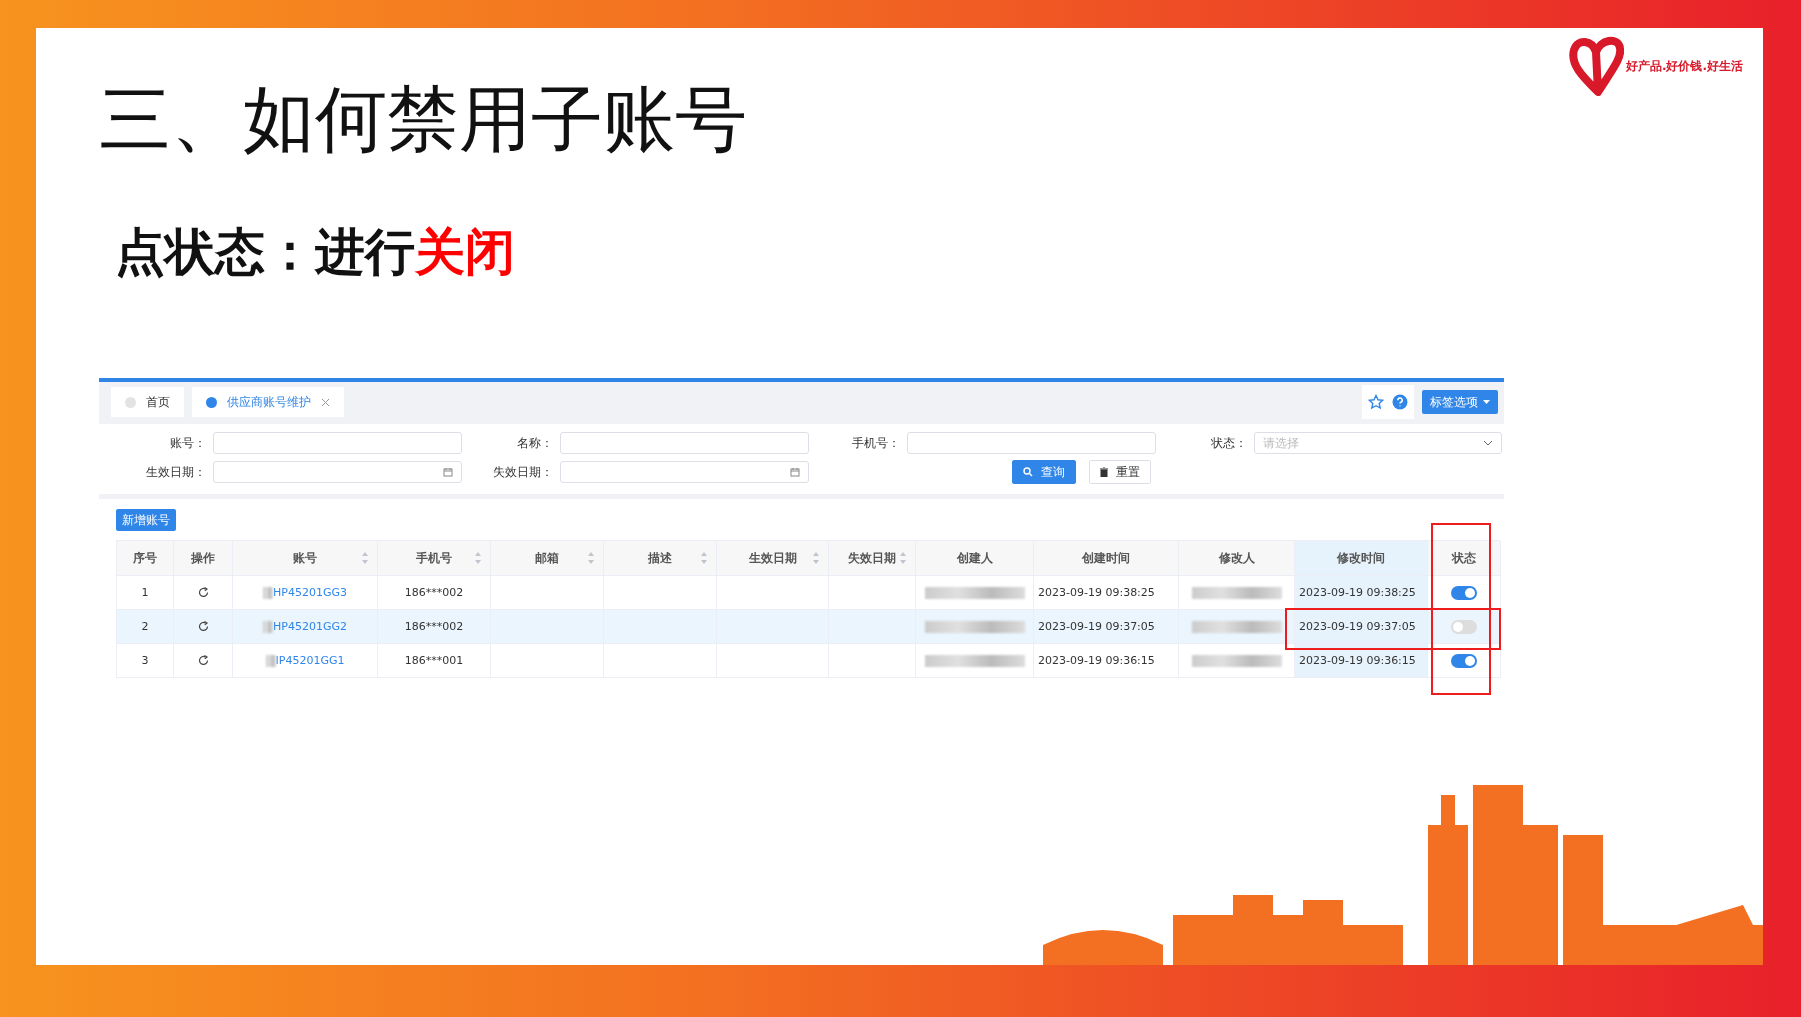 The image size is (1801, 1017). What do you see at coordinates (773, 559) in the screenshot?
I see `column-header: 生效日期` at bounding box center [773, 559].